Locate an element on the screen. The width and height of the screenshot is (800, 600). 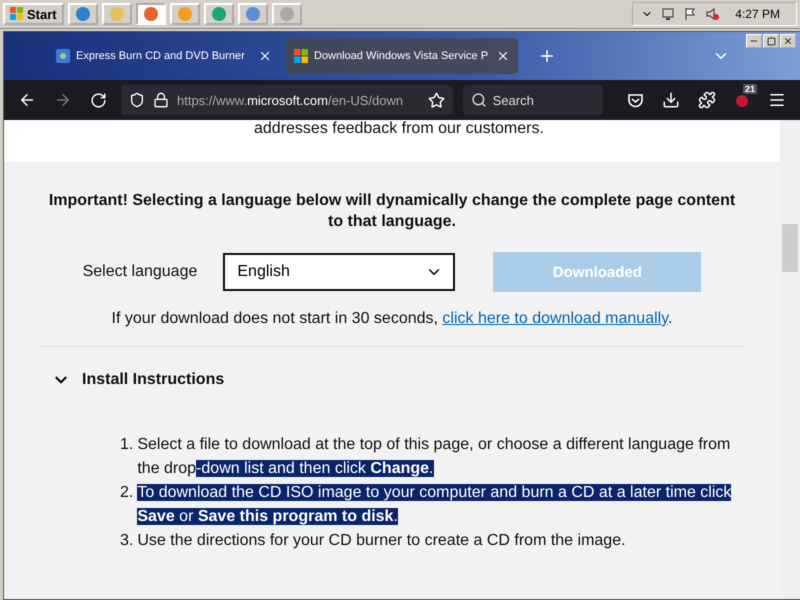
network-icon is located at coordinates (668, 14).